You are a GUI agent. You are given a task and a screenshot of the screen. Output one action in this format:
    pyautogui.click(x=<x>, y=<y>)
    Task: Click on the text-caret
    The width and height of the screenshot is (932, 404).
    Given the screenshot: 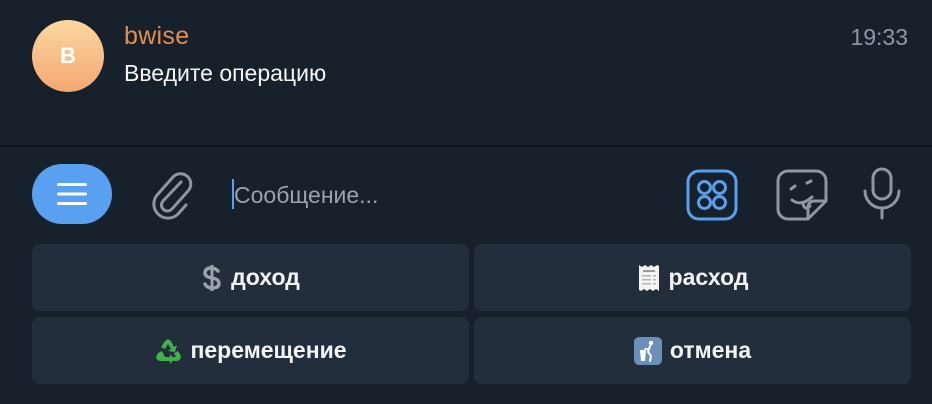 What is the action you would take?
    pyautogui.click(x=233, y=194)
    